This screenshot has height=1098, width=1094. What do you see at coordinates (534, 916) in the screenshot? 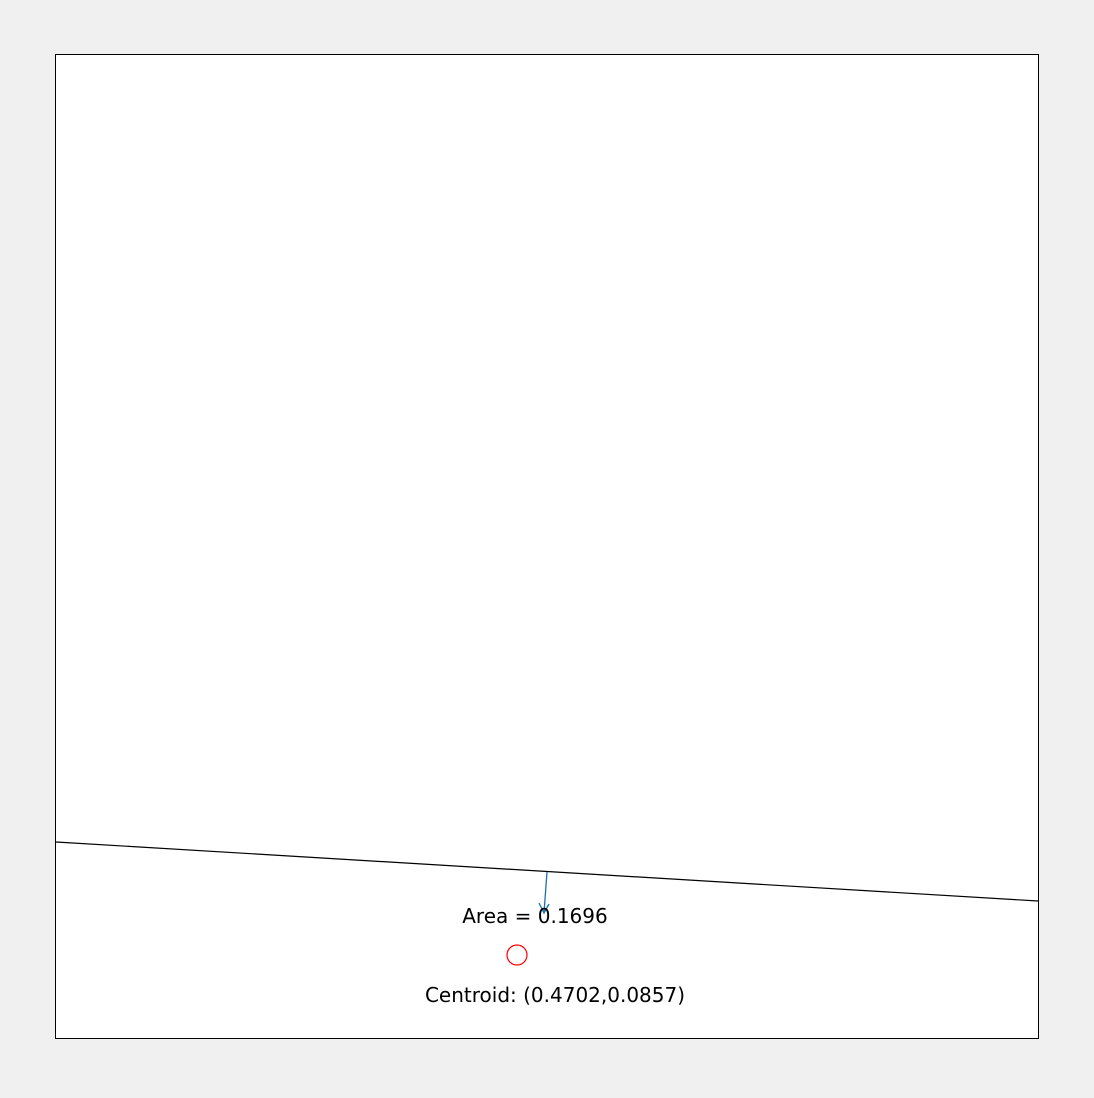
I see `area-label: Area = 0.1696` at bounding box center [534, 916].